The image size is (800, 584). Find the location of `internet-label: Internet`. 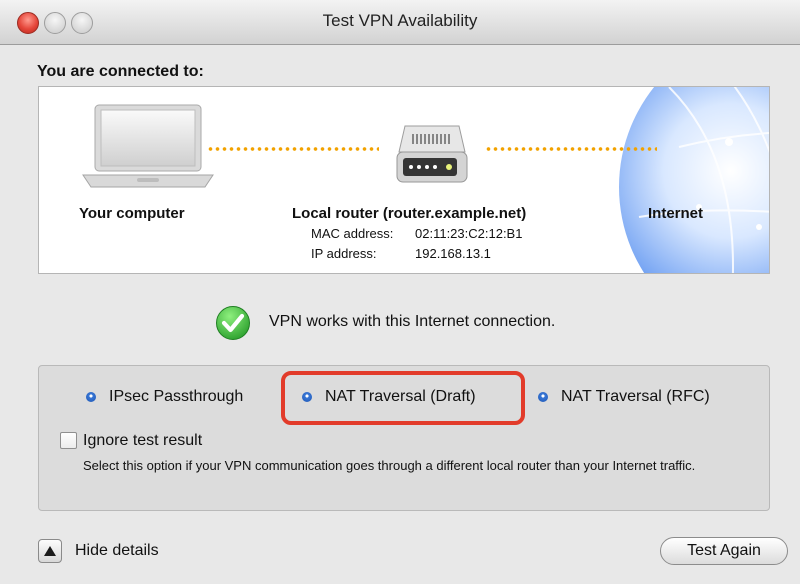

internet-label: Internet is located at coordinates (676, 213).